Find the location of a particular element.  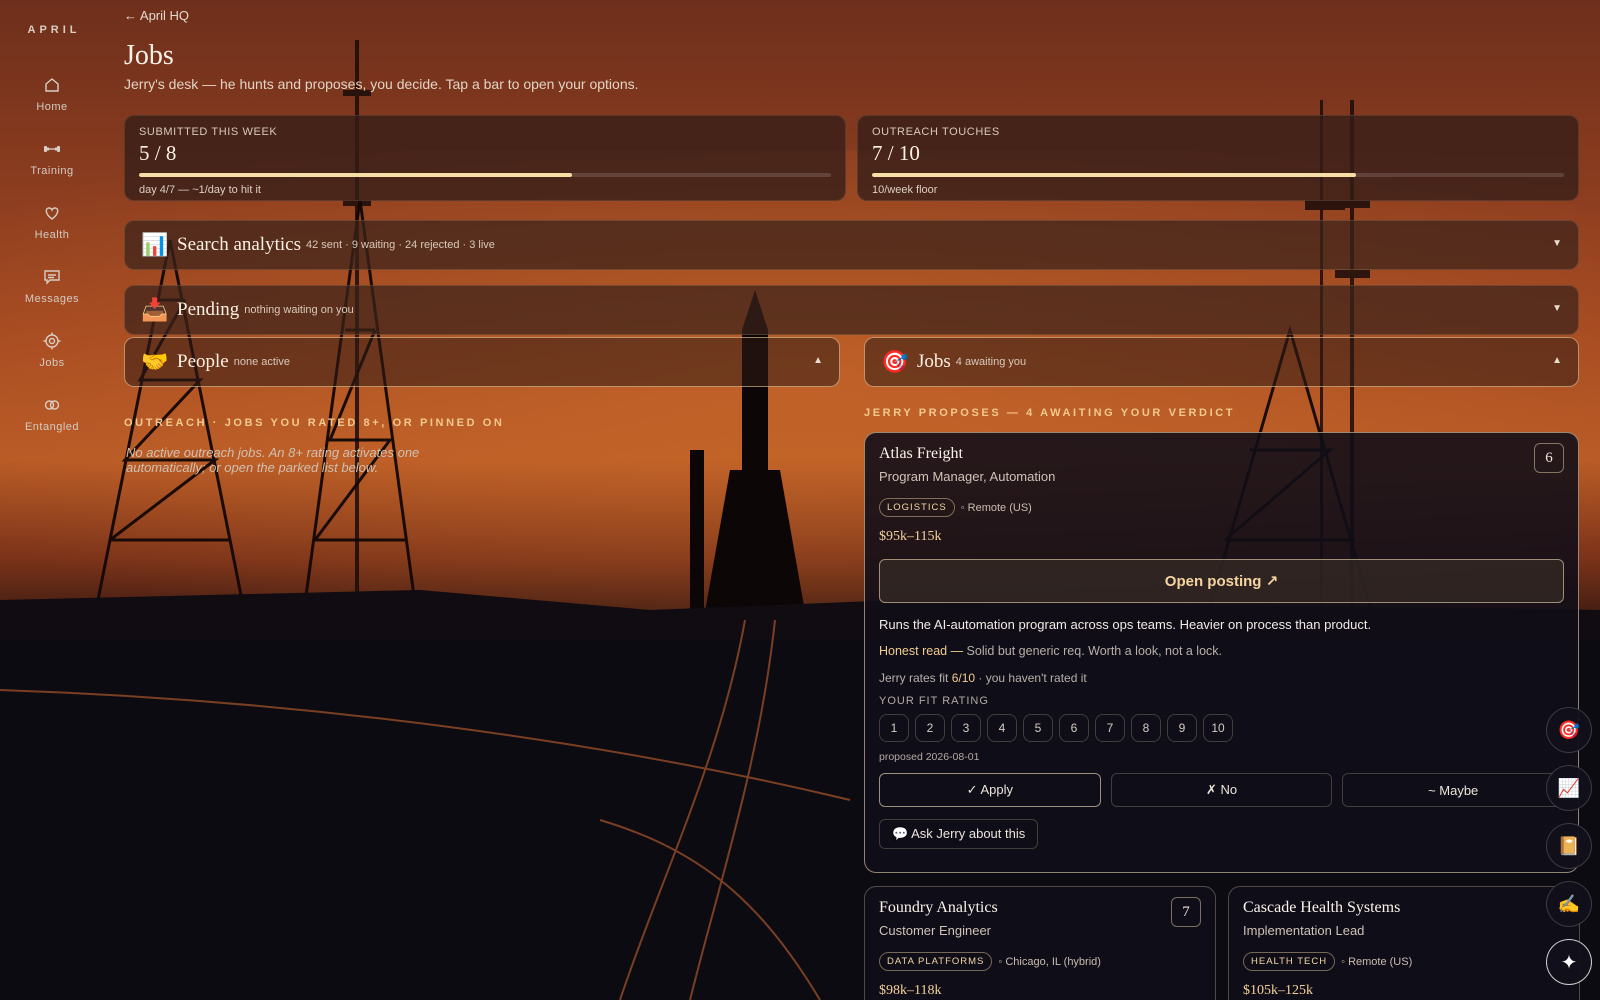

maybe-button: ~ Maybe is located at coordinates (1453, 790).